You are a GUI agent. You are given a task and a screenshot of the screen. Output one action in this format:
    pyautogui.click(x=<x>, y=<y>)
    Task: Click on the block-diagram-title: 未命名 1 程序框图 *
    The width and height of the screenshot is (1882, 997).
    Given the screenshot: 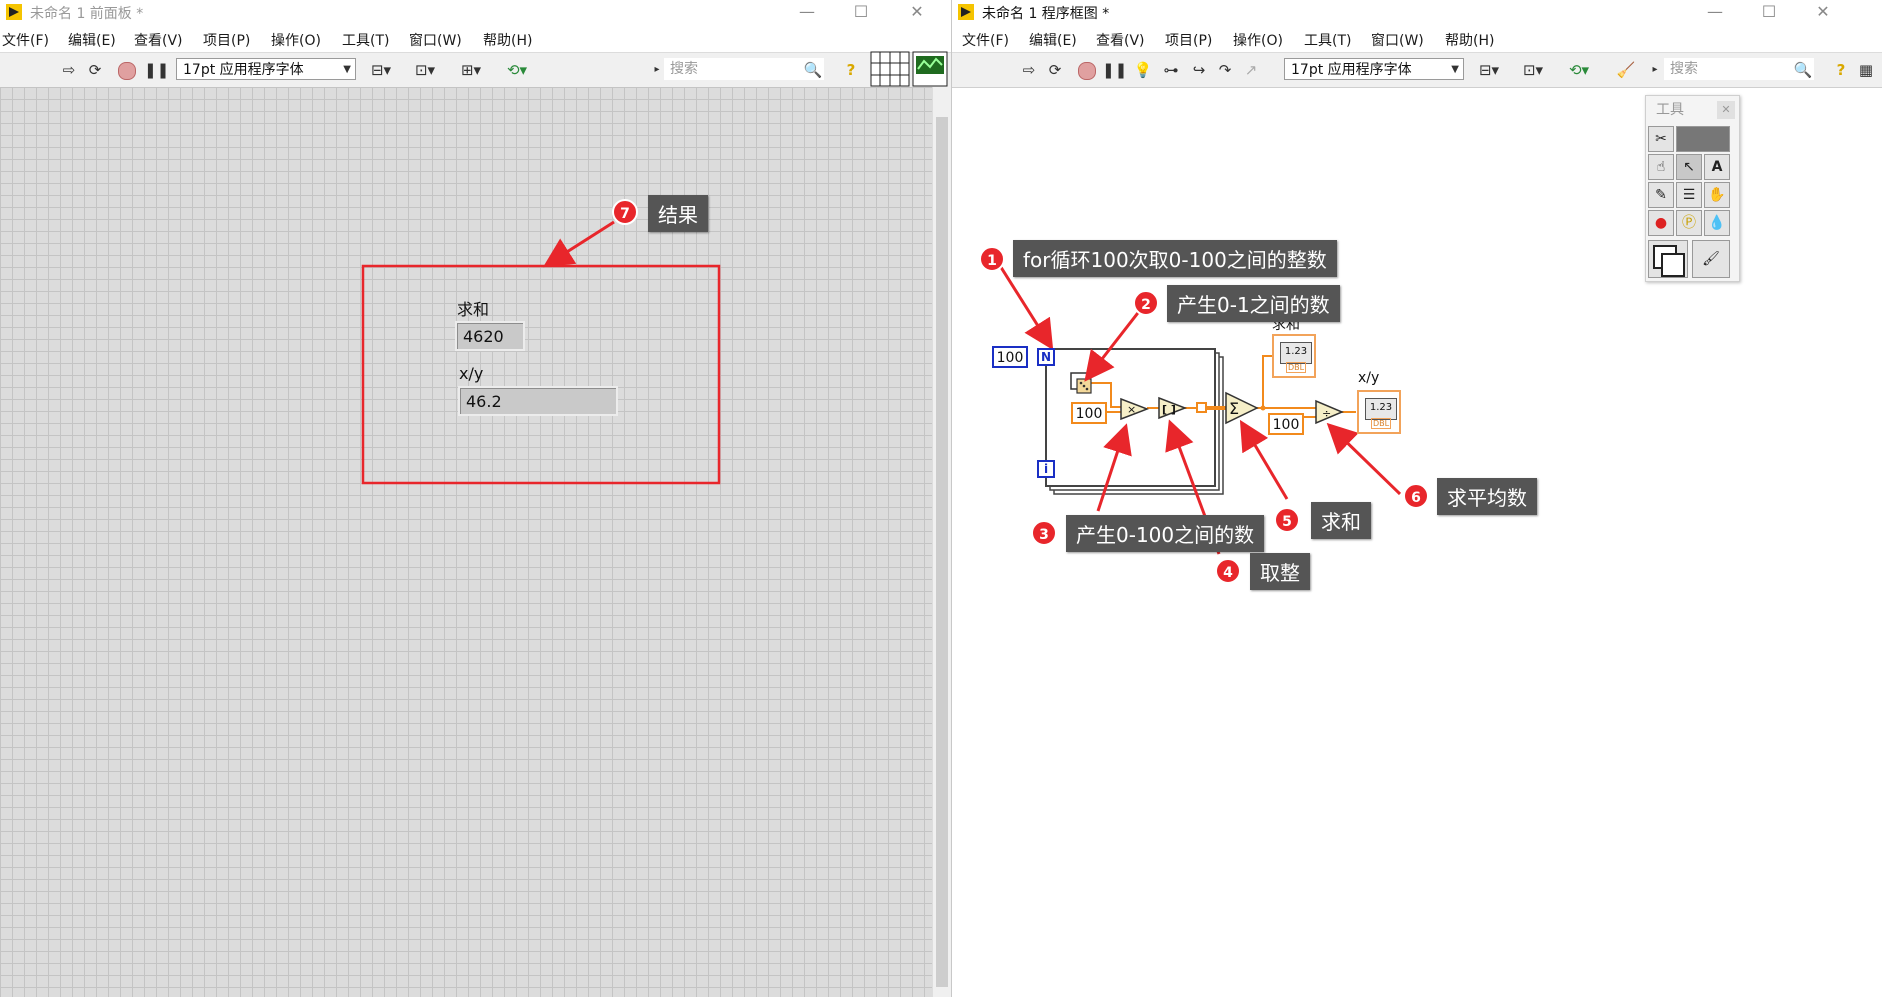 What is the action you would take?
    pyautogui.click(x=1046, y=14)
    